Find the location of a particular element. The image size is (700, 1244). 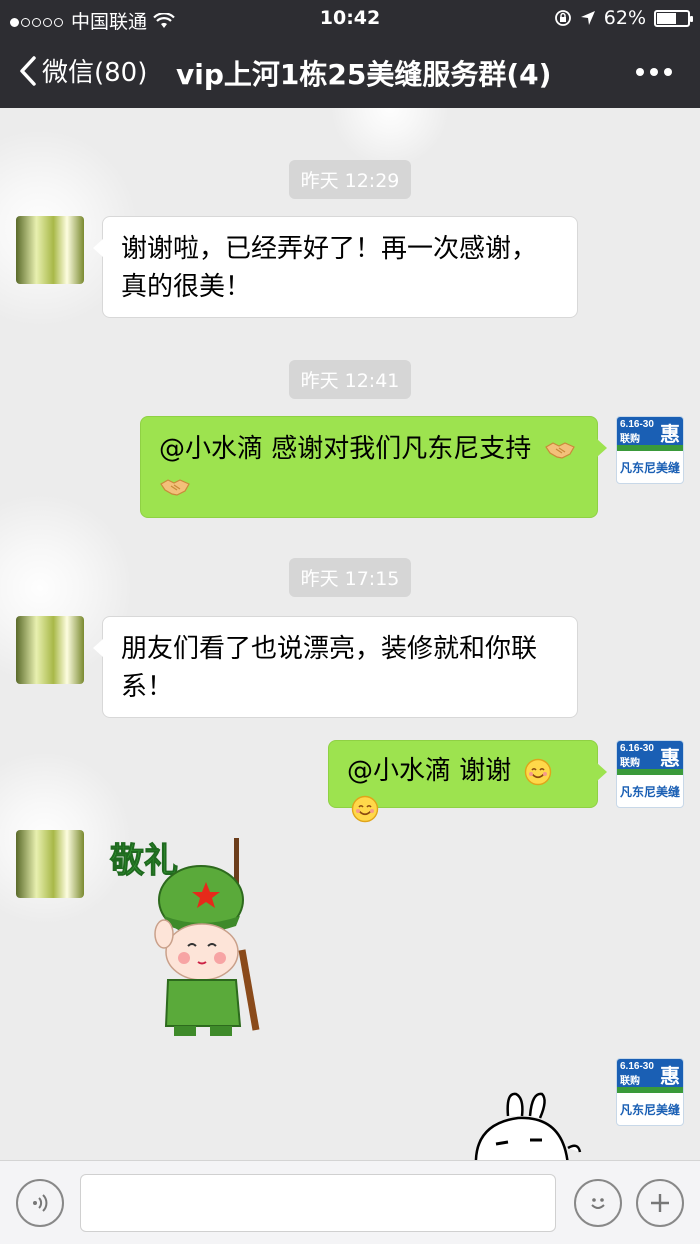

back-button: 微信(80) is located at coordinates (82, 70).